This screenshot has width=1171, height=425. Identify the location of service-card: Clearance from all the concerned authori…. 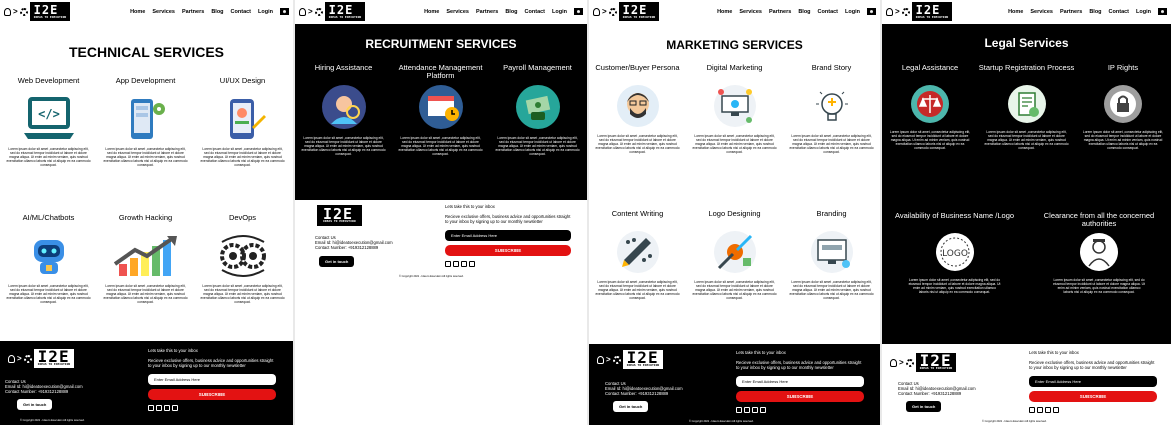
(1099, 253).